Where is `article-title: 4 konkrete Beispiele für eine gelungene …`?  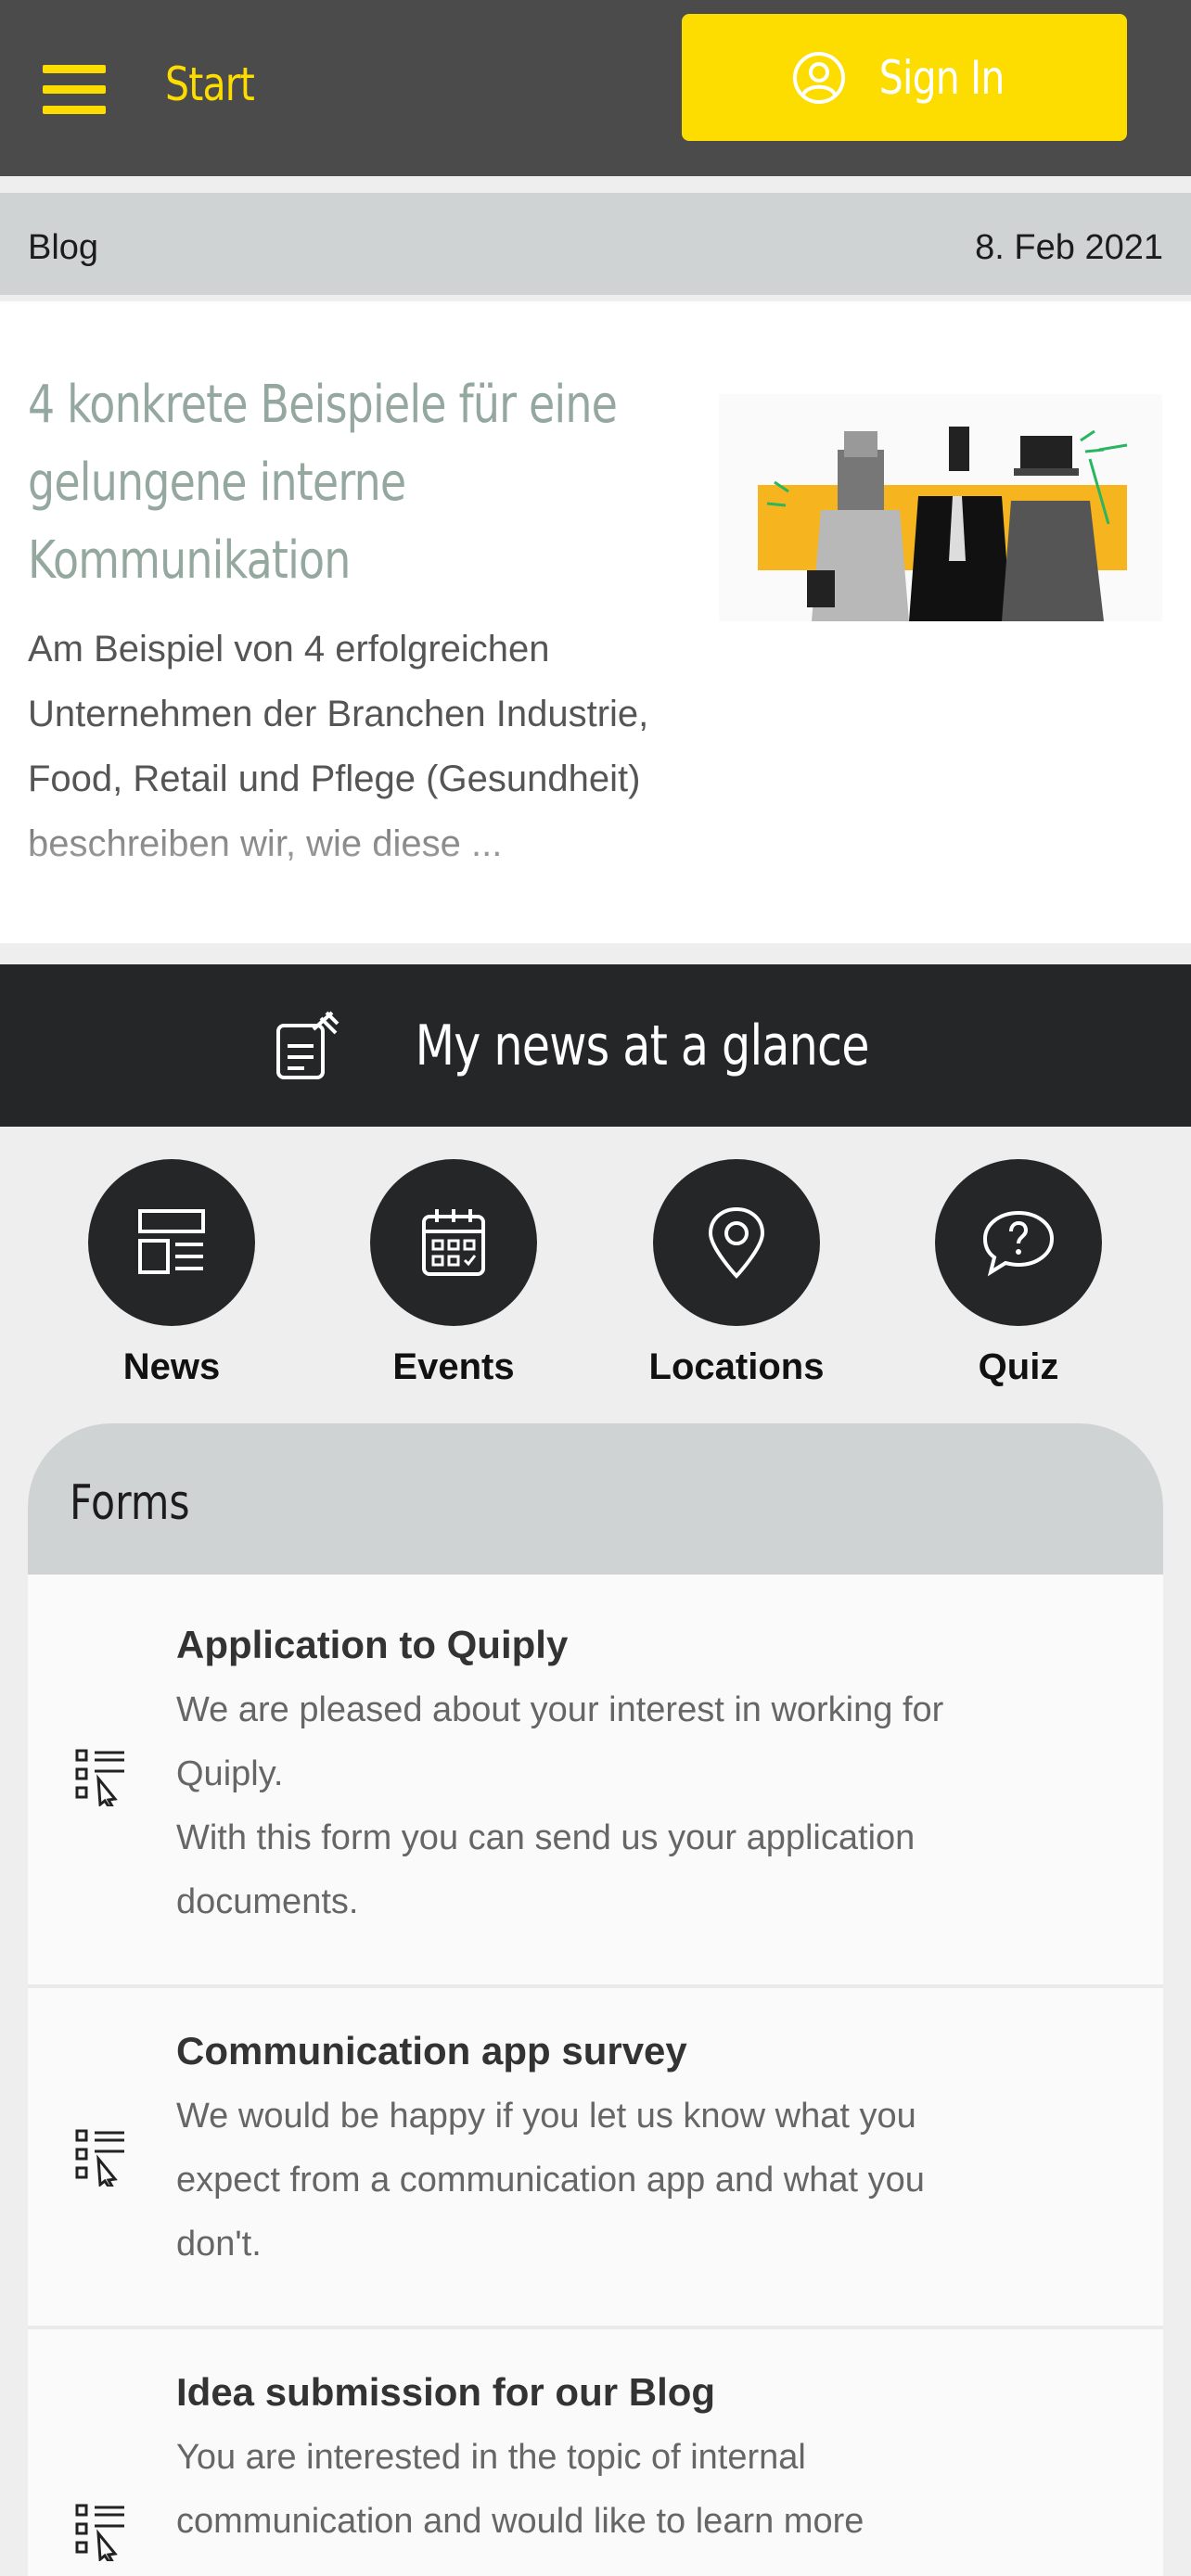
article-title: 4 konkrete Beispiele für eine gelungene … is located at coordinates (355, 483).